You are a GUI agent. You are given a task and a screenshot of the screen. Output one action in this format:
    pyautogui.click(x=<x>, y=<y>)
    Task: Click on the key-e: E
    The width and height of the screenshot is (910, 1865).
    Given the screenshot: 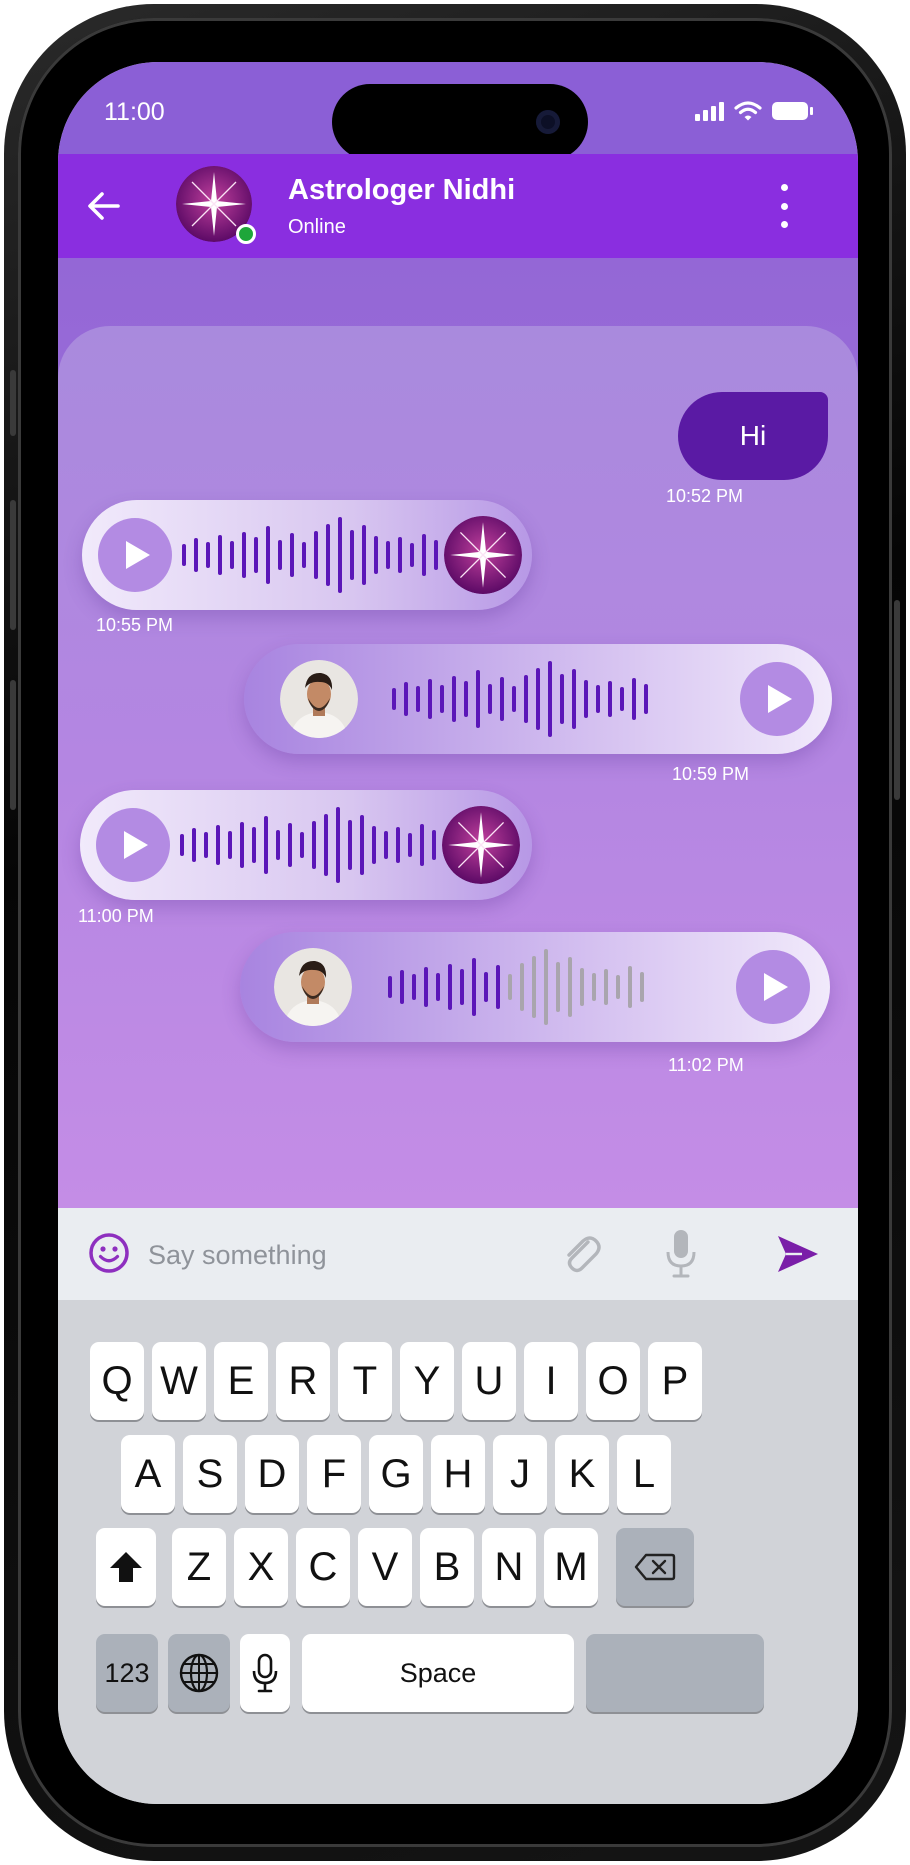 What is the action you would take?
    pyautogui.click(x=241, y=1381)
    